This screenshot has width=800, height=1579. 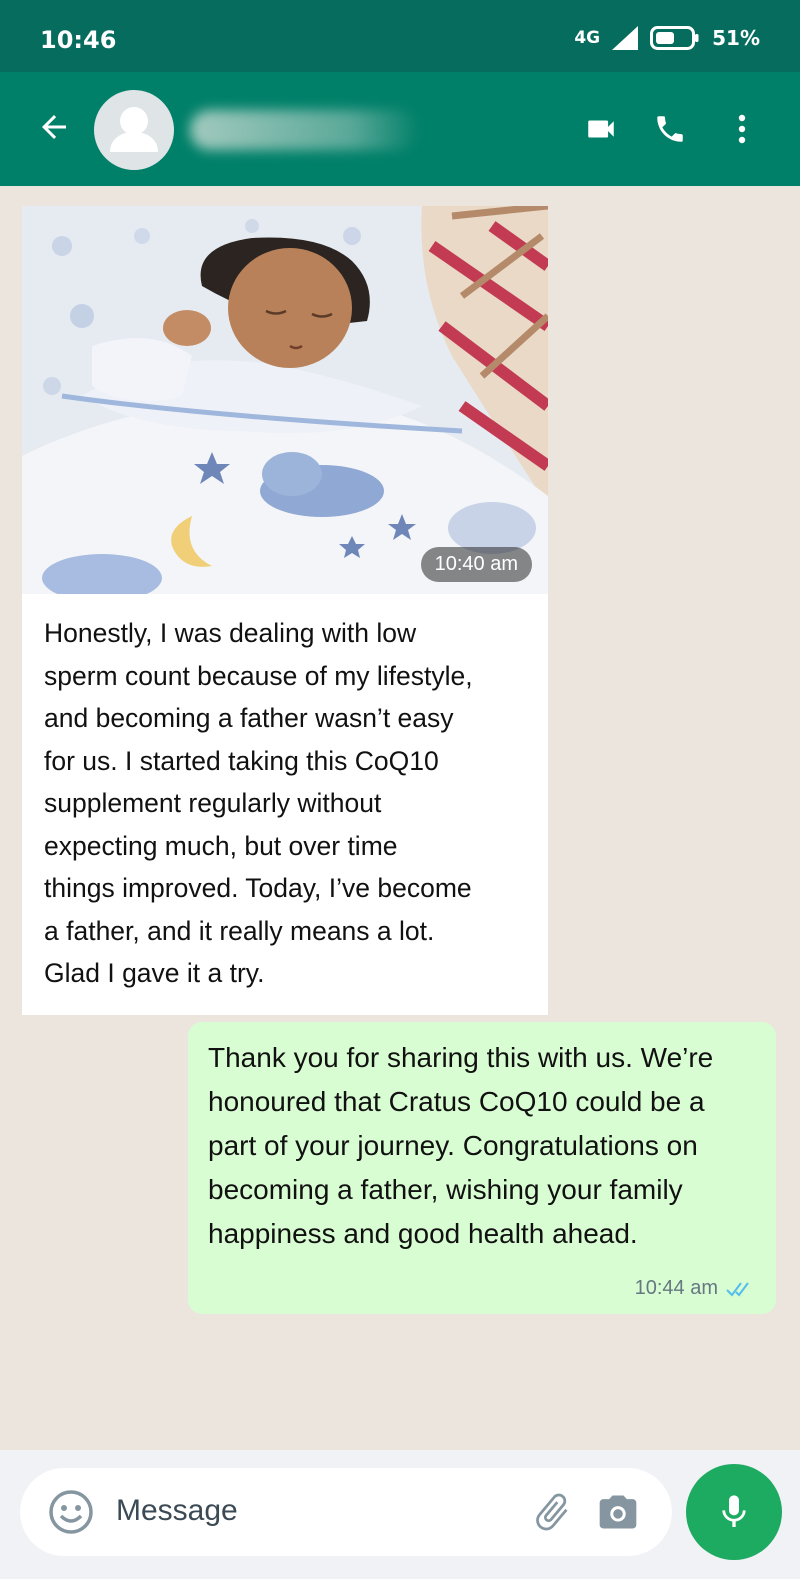 What do you see at coordinates (445, 1189) in the screenshot?
I see `message-line: becoming a father, wishing your family` at bounding box center [445, 1189].